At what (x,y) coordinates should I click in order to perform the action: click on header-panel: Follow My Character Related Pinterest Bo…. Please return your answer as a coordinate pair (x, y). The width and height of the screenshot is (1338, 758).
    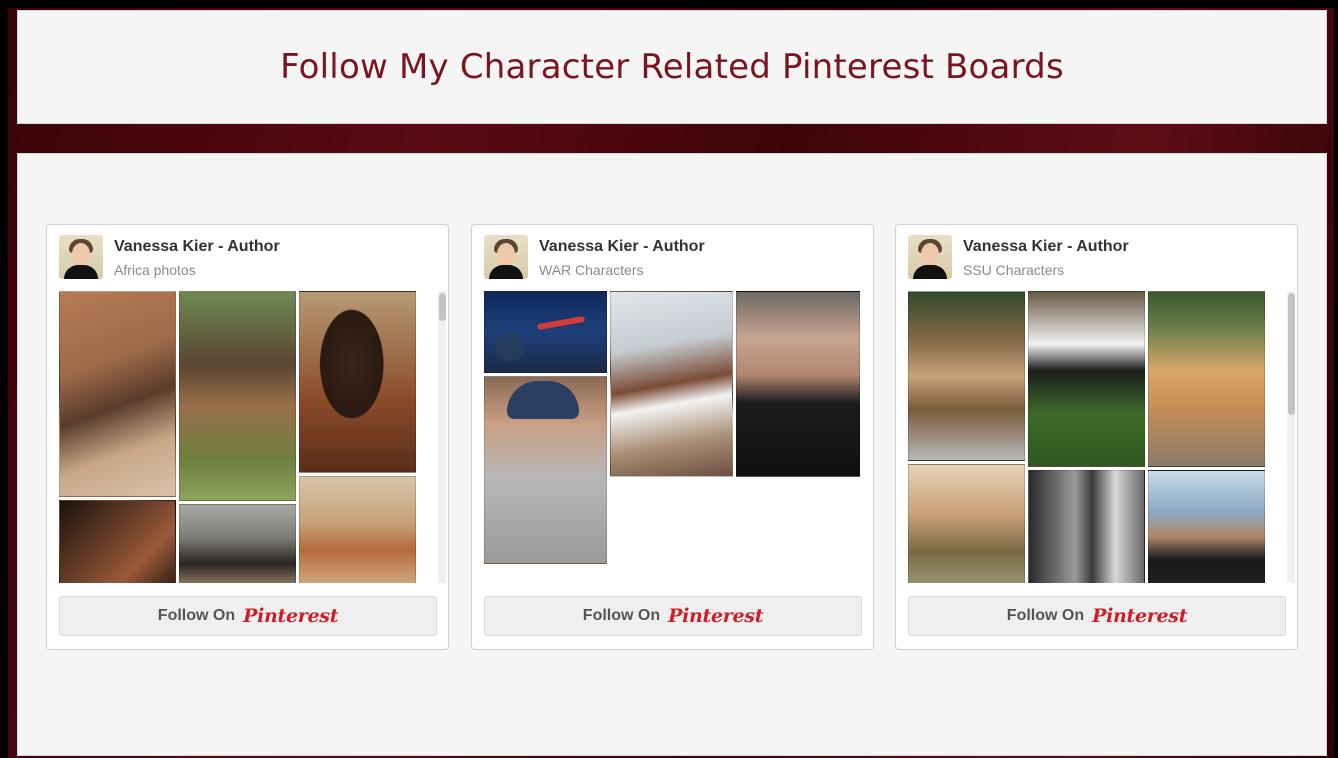
    Looking at the image, I should click on (672, 67).